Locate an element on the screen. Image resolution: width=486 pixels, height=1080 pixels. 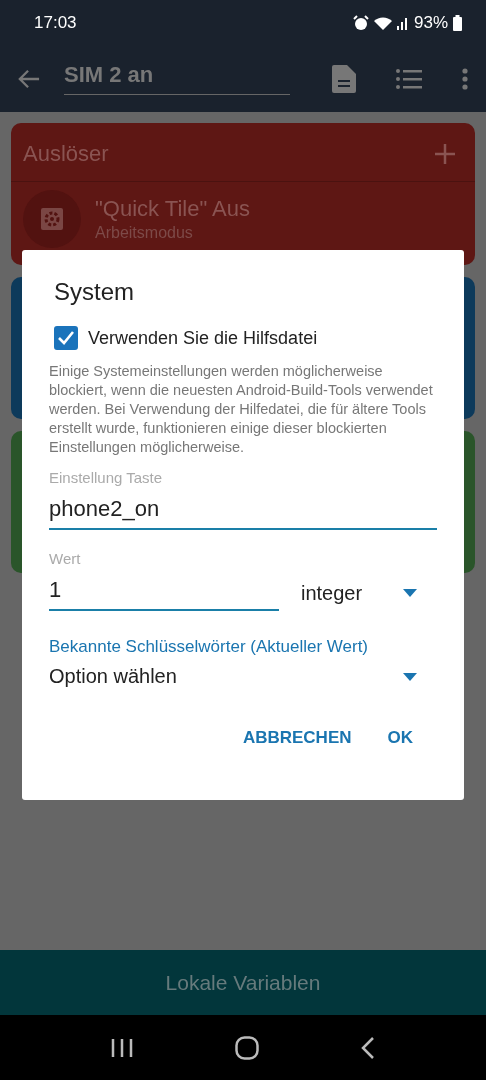
more-options-icon is located at coordinates (465, 78).